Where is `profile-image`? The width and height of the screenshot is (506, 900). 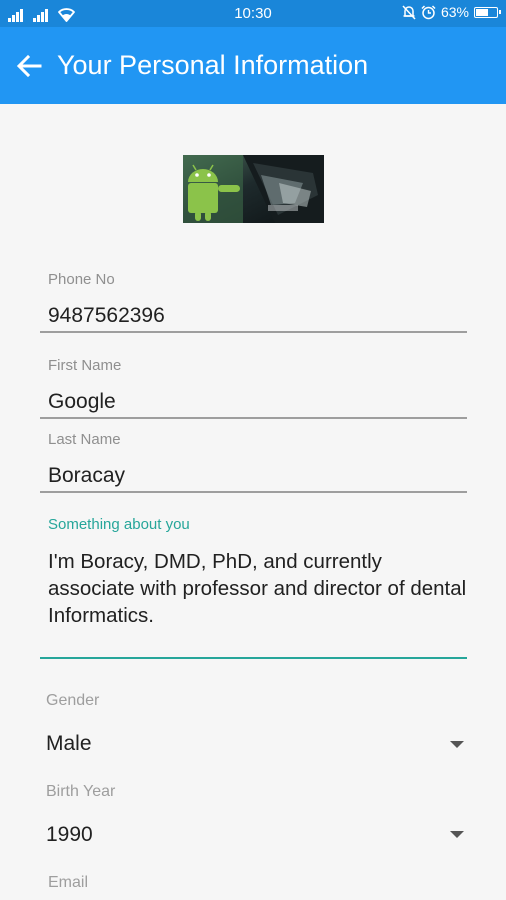 profile-image is located at coordinates (253, 189).